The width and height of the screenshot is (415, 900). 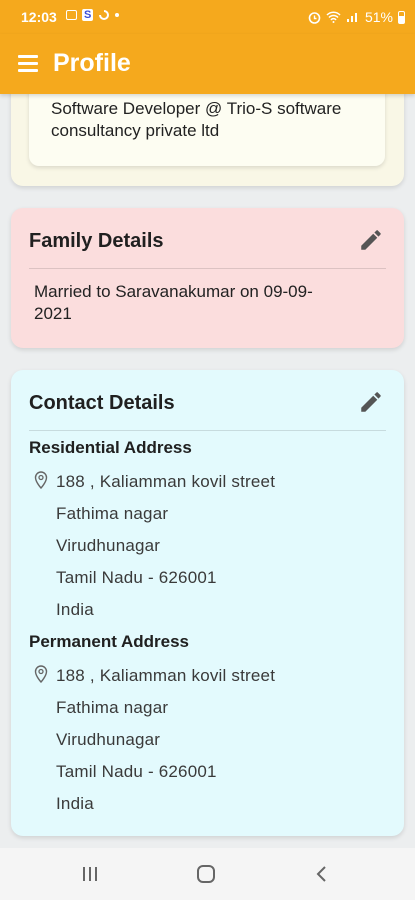 What do you see at coordinates (110, 447) in the screenshot?
I see `residential-address-label: Residential Address` at bounding box center [110, 447].